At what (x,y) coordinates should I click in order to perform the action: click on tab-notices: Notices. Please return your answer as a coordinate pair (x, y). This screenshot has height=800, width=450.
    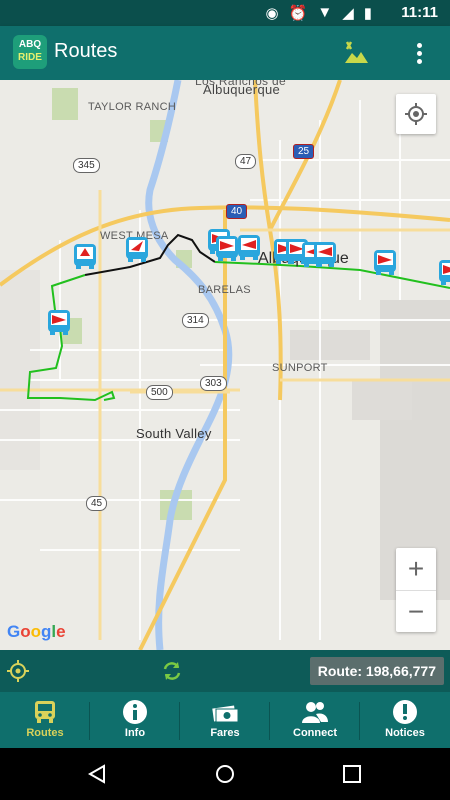
    Looking at the image, I should click on (405, 720).